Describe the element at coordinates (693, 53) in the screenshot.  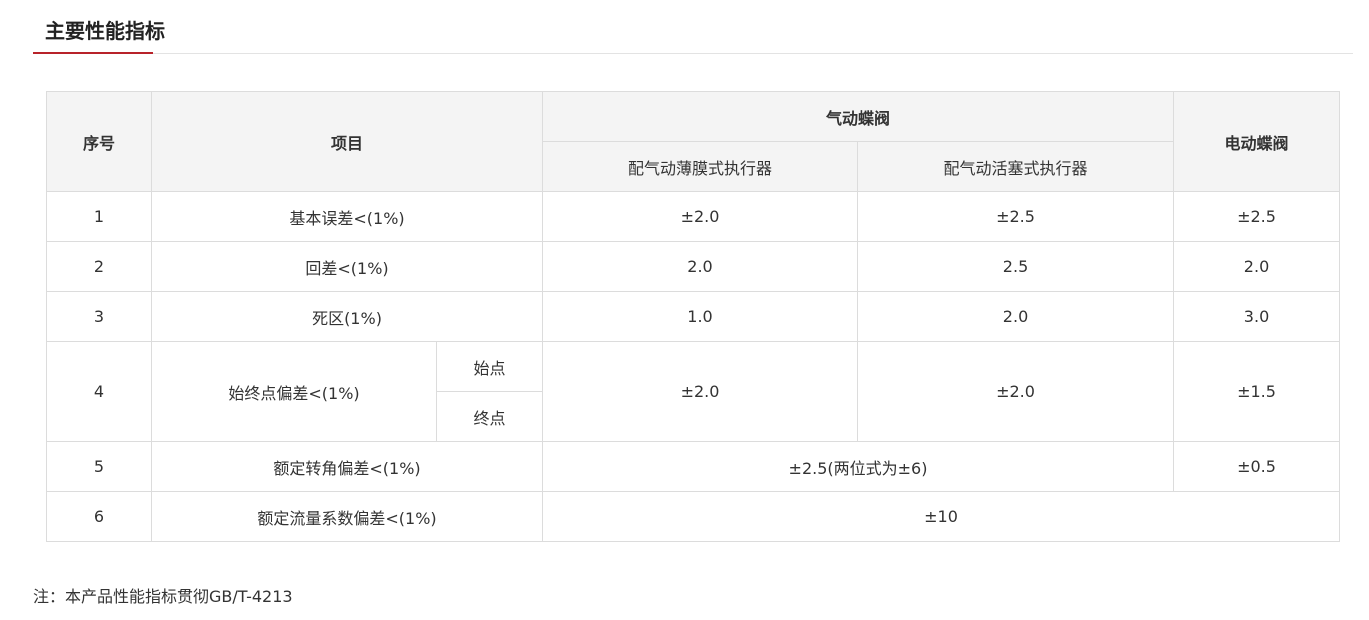
I see `header-divider` at that location.